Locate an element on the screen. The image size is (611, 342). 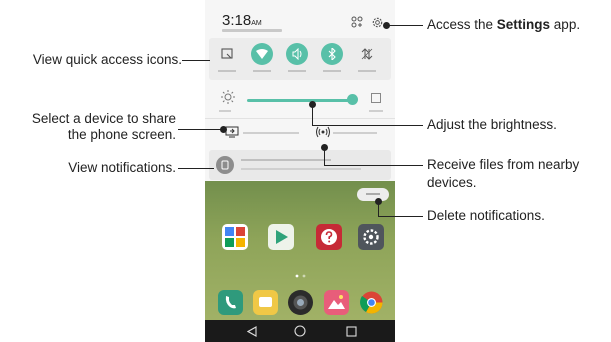
quick-access-callout-line is located at coordinates (196, 60).